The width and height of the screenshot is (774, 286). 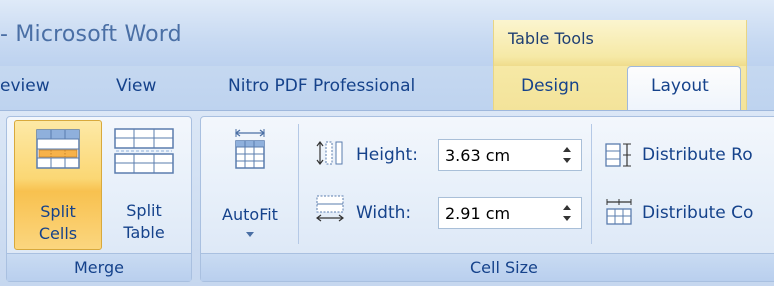 I want to click on height-spinner: 3.63 cm, so click(x=510, y=155).